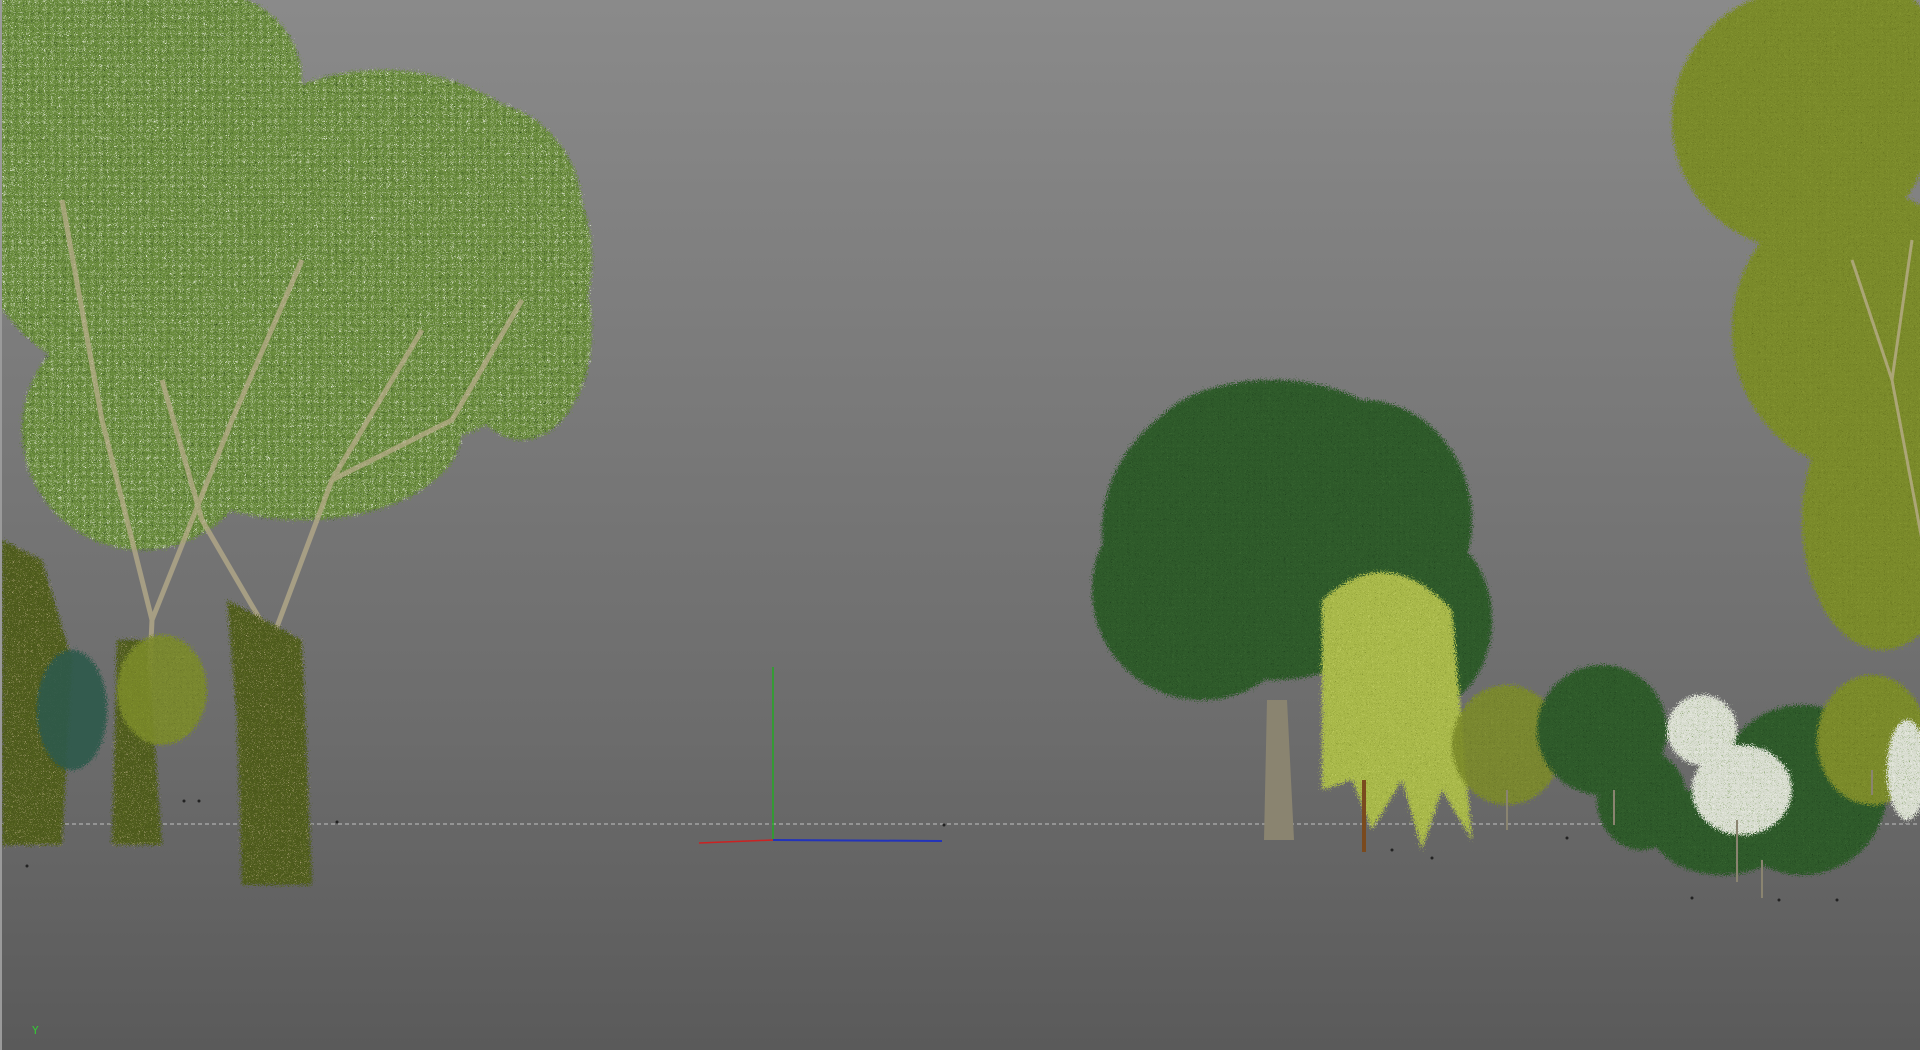 This screenshot has width=1920, height=1050. I want to click on tree-willow, so click(1397, 711).